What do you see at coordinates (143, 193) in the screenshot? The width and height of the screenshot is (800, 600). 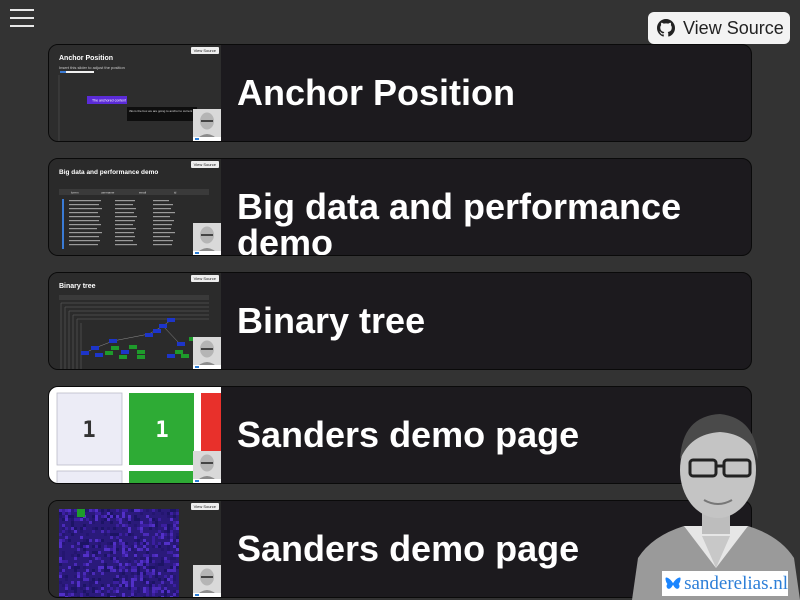 I see `thumb-col-2: email` at bounding box center [143, 193].